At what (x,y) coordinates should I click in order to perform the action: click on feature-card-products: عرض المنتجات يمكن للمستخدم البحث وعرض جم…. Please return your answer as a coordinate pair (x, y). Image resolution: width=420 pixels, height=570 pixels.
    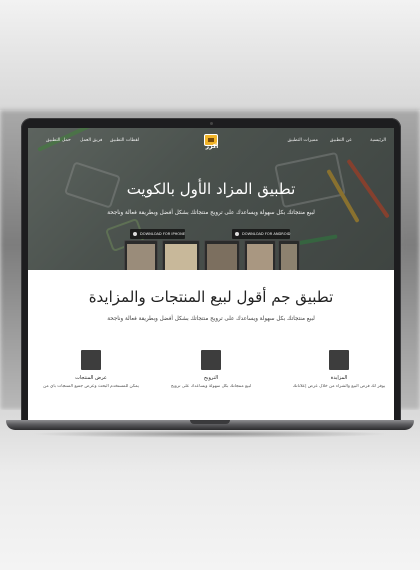
    Looking at the image, I should click on (91, 369).